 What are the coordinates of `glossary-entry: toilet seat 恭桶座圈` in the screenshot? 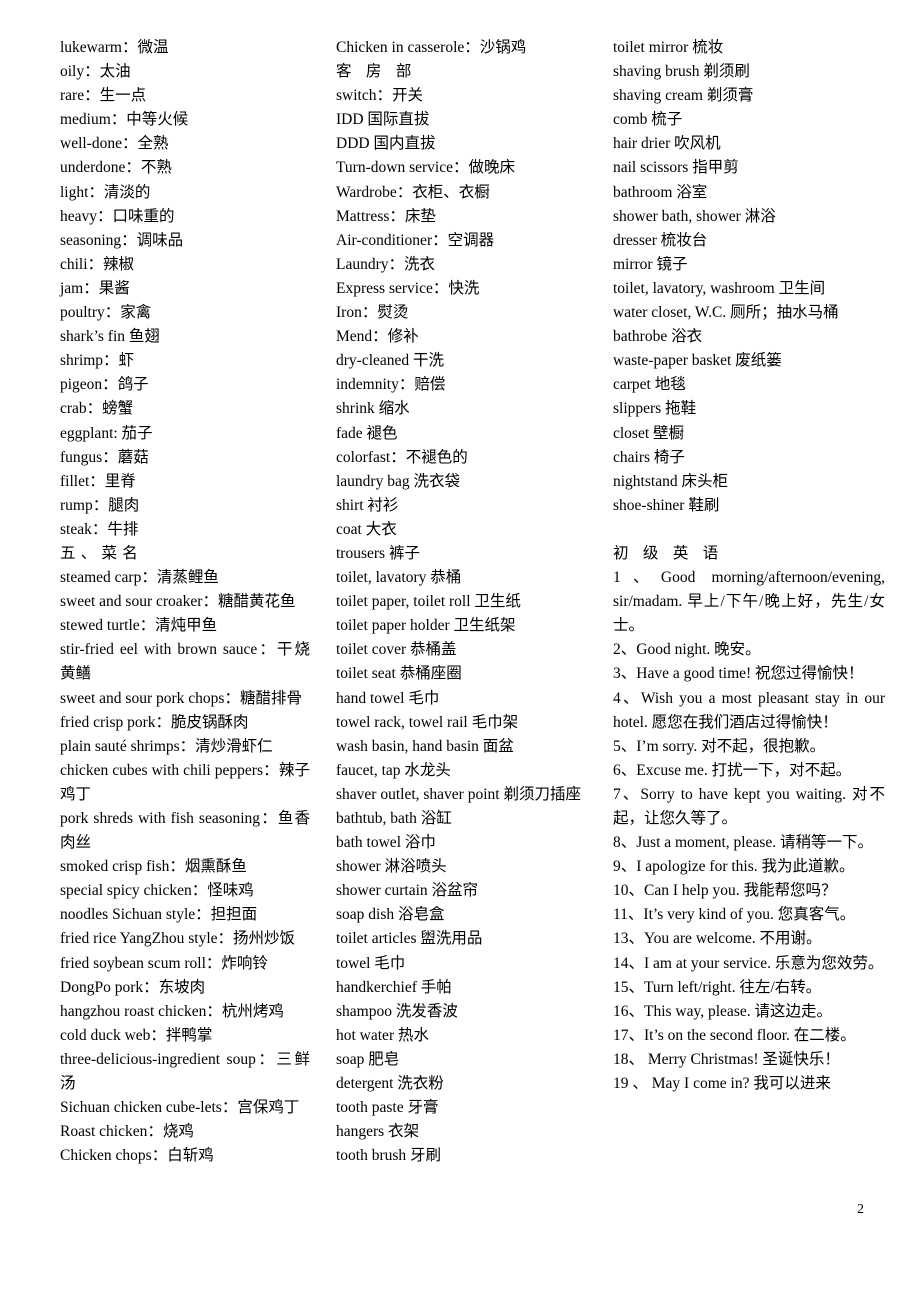 It's located at (399, 674).